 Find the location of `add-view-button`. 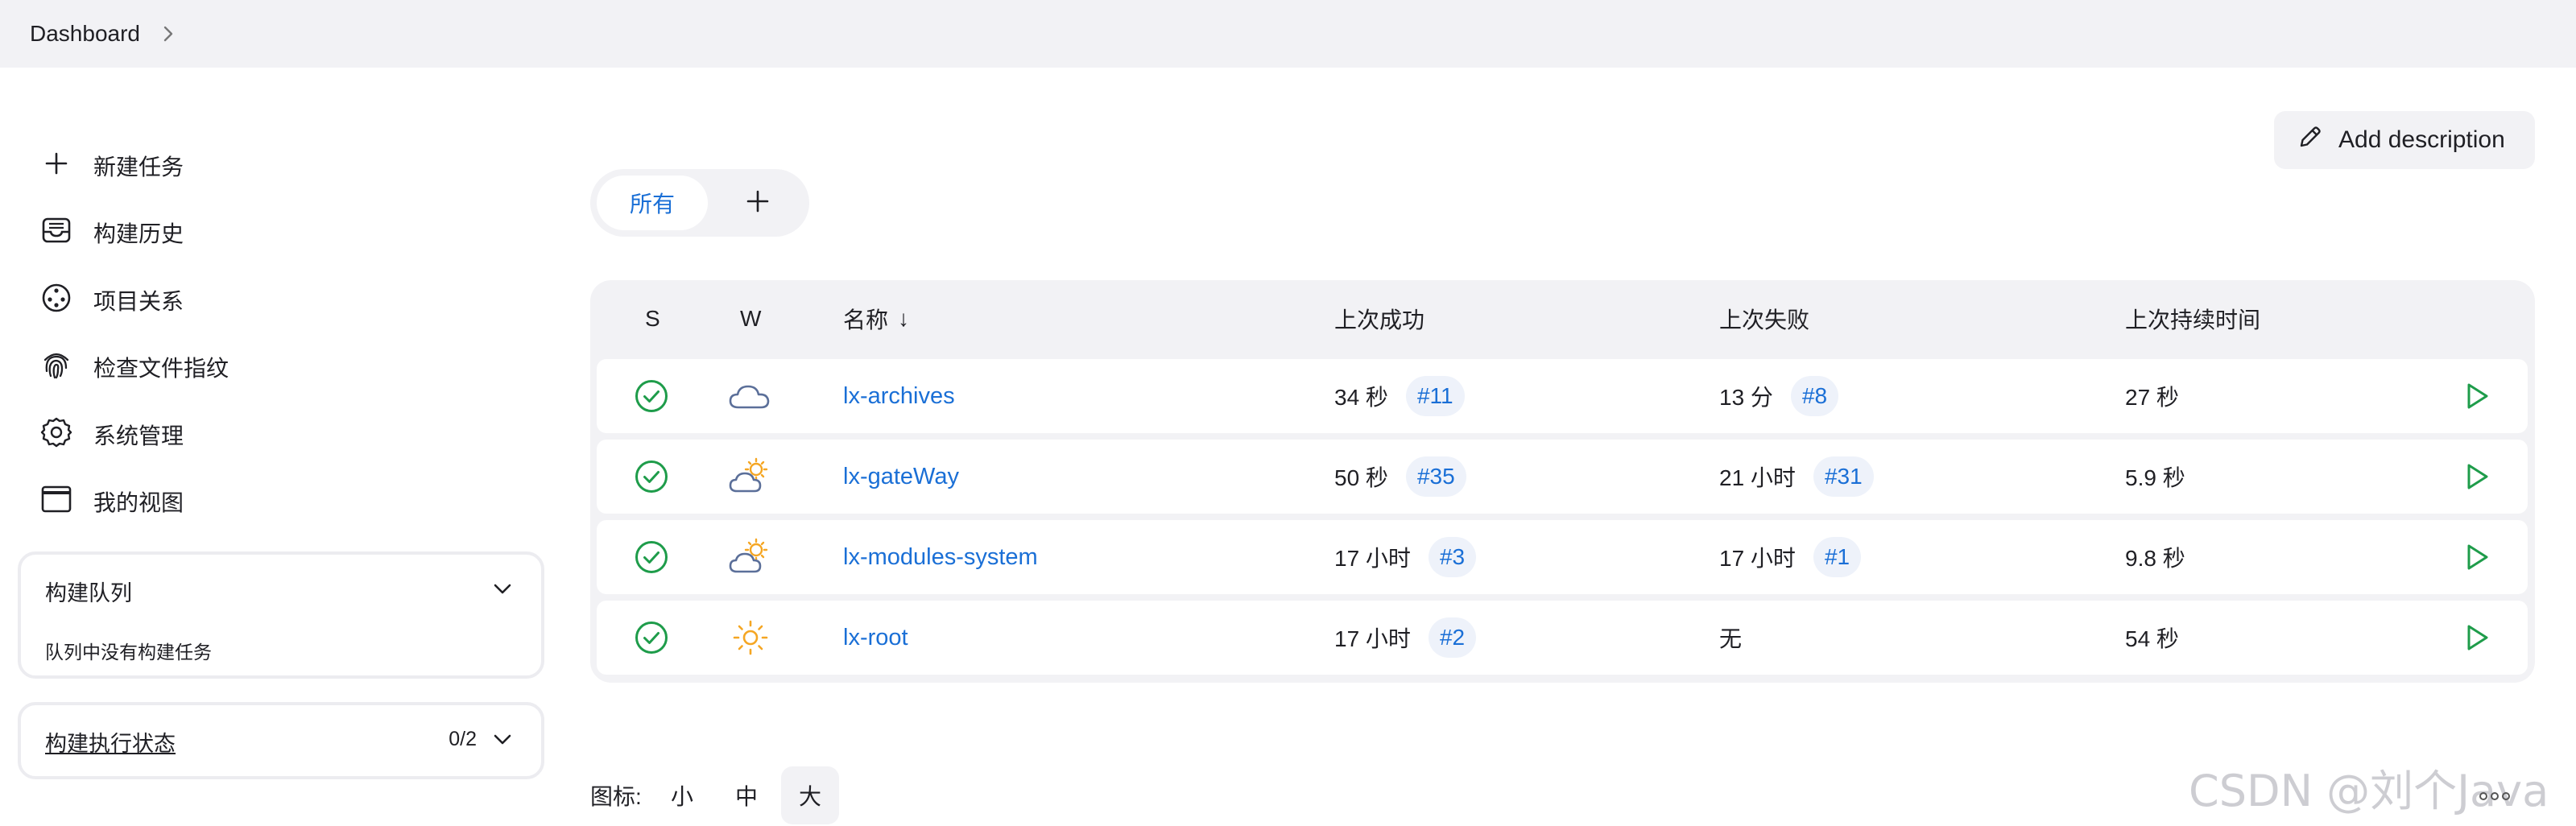

add-view-button is located at coordinates (758, 203).